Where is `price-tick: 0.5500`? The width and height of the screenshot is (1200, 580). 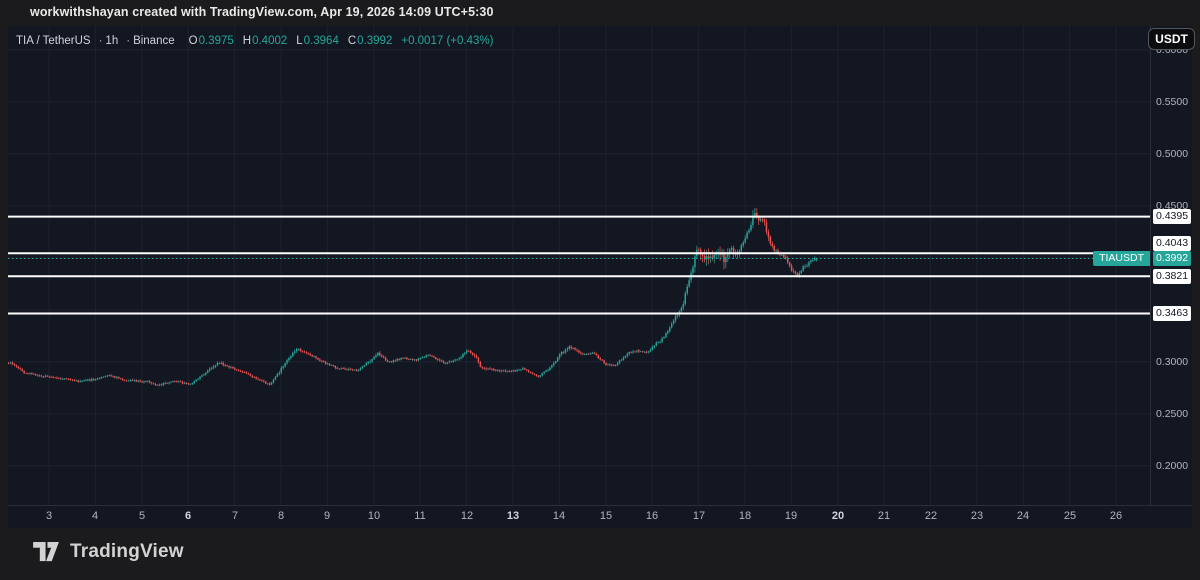
price-tick: 0.5500 is located at coordinates (1172, 102).